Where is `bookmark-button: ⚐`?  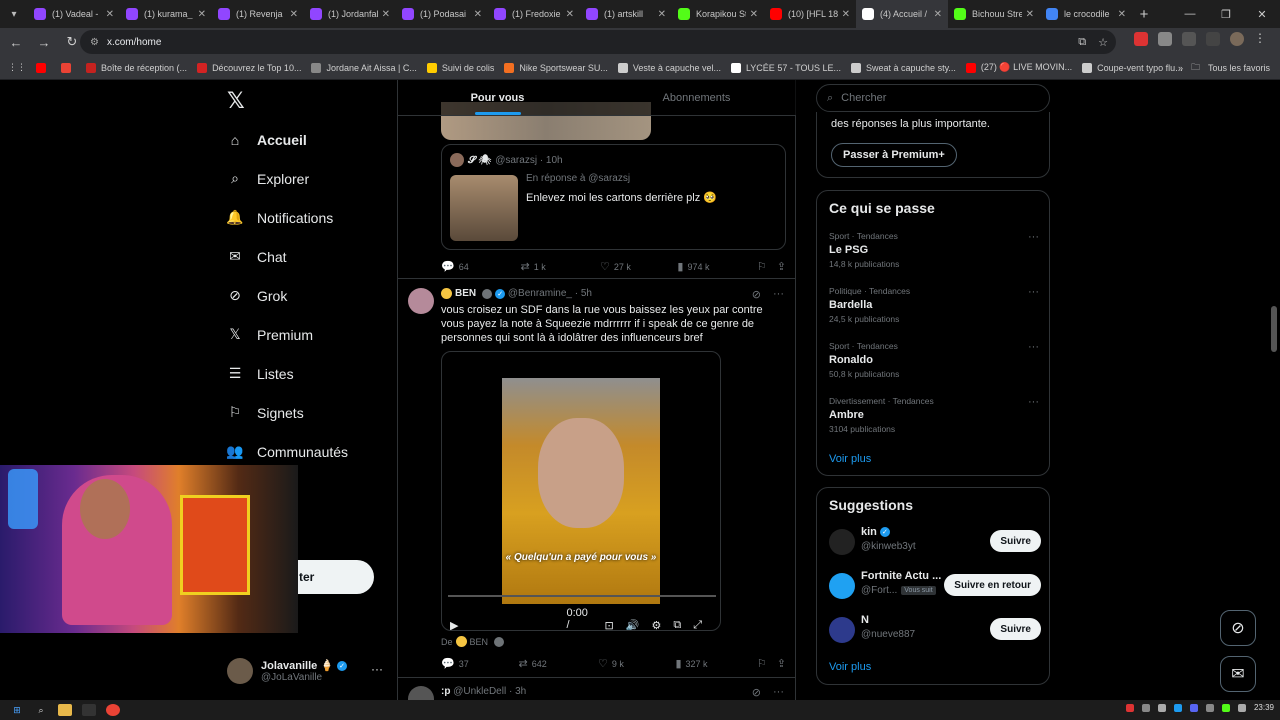 bookmark-button: ⚐ is located at coordinates (767, 266).